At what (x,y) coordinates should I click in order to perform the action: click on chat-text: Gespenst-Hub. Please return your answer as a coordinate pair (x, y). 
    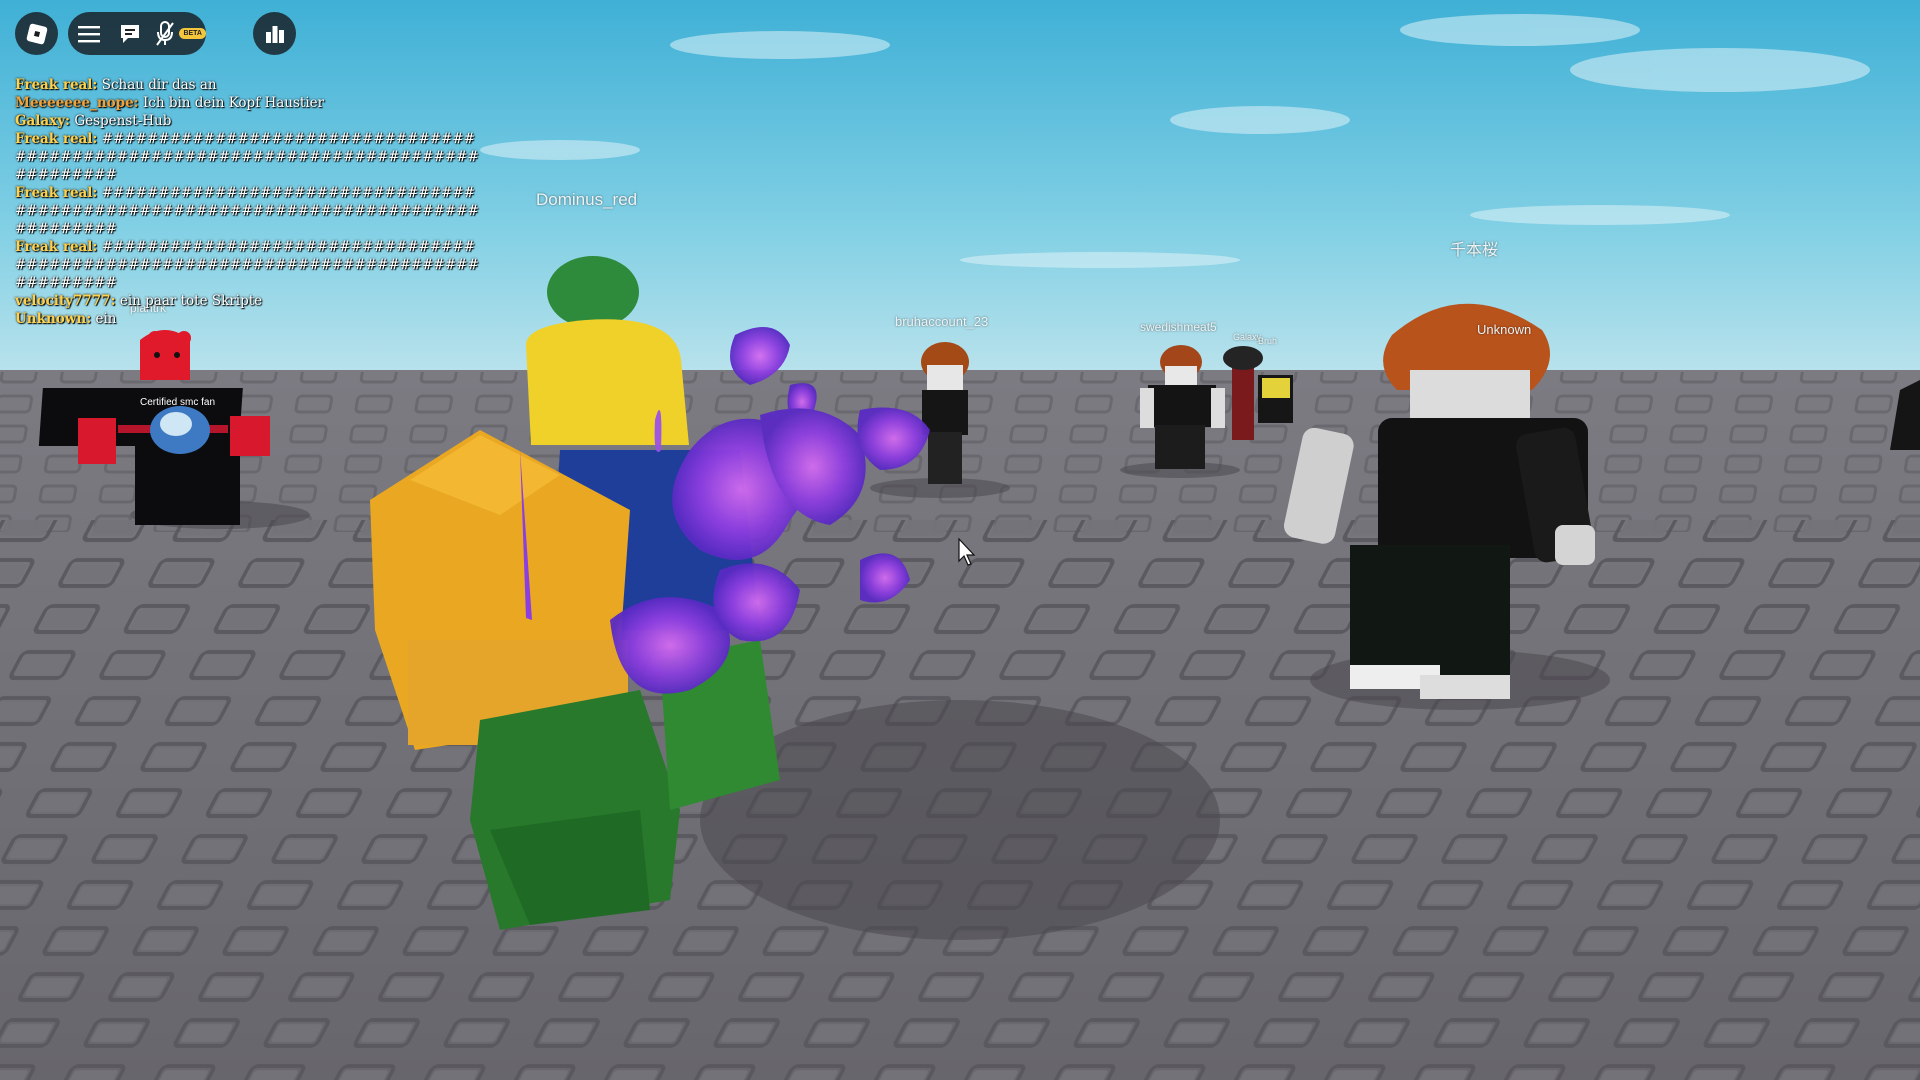
    Looking at the image, I should click on (121, 121).